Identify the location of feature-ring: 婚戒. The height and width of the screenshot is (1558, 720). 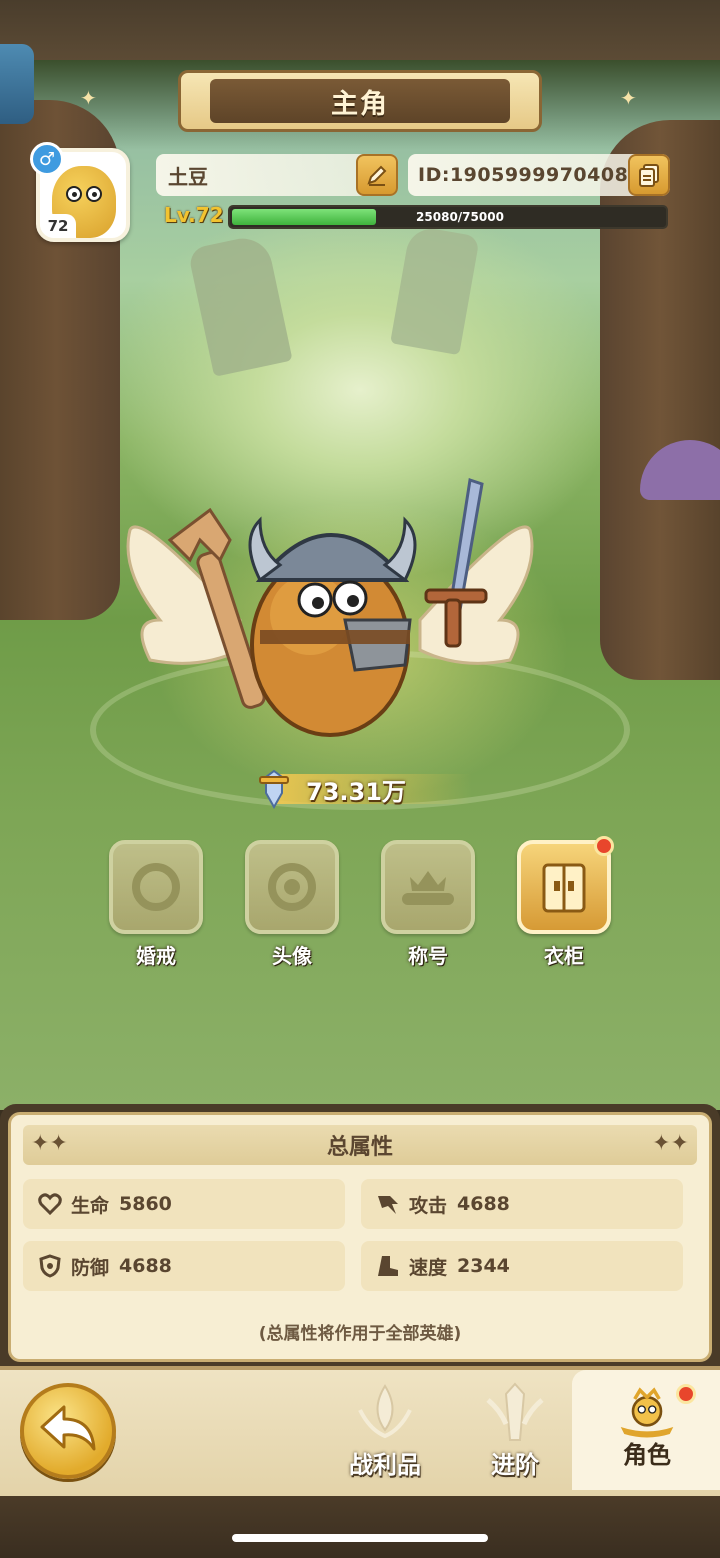
(156, 904).